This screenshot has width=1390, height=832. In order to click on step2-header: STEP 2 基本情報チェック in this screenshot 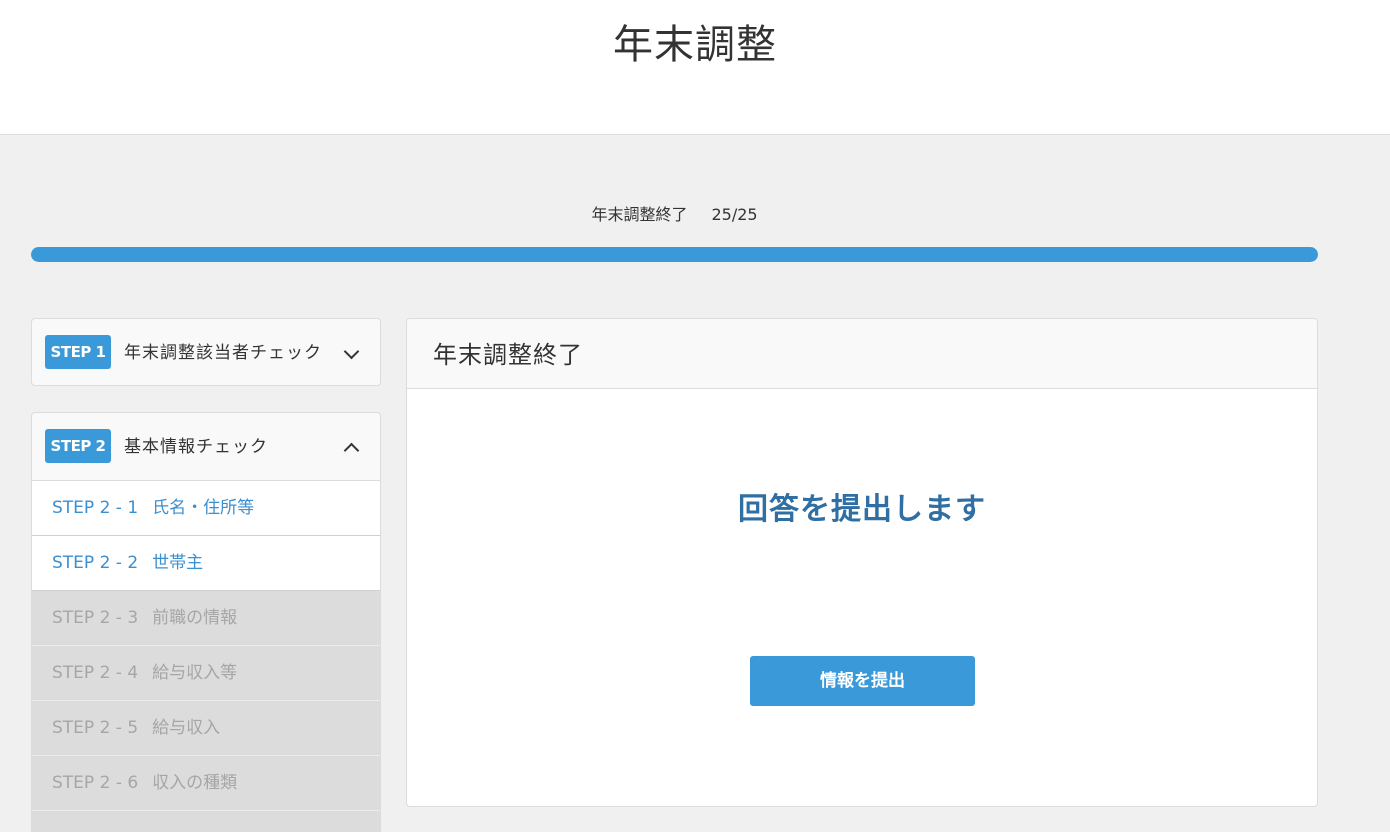, I will do `click(206, 447)`.